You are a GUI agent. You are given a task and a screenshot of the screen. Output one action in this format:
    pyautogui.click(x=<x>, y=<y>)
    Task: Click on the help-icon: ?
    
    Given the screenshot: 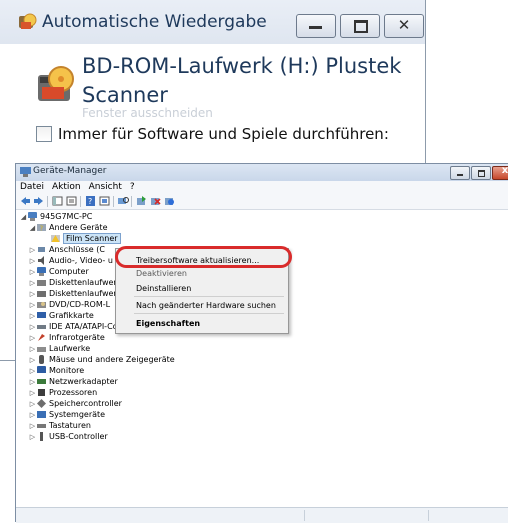 What is the action you would take?
    pyautogui.click(x=90, y=201)
    